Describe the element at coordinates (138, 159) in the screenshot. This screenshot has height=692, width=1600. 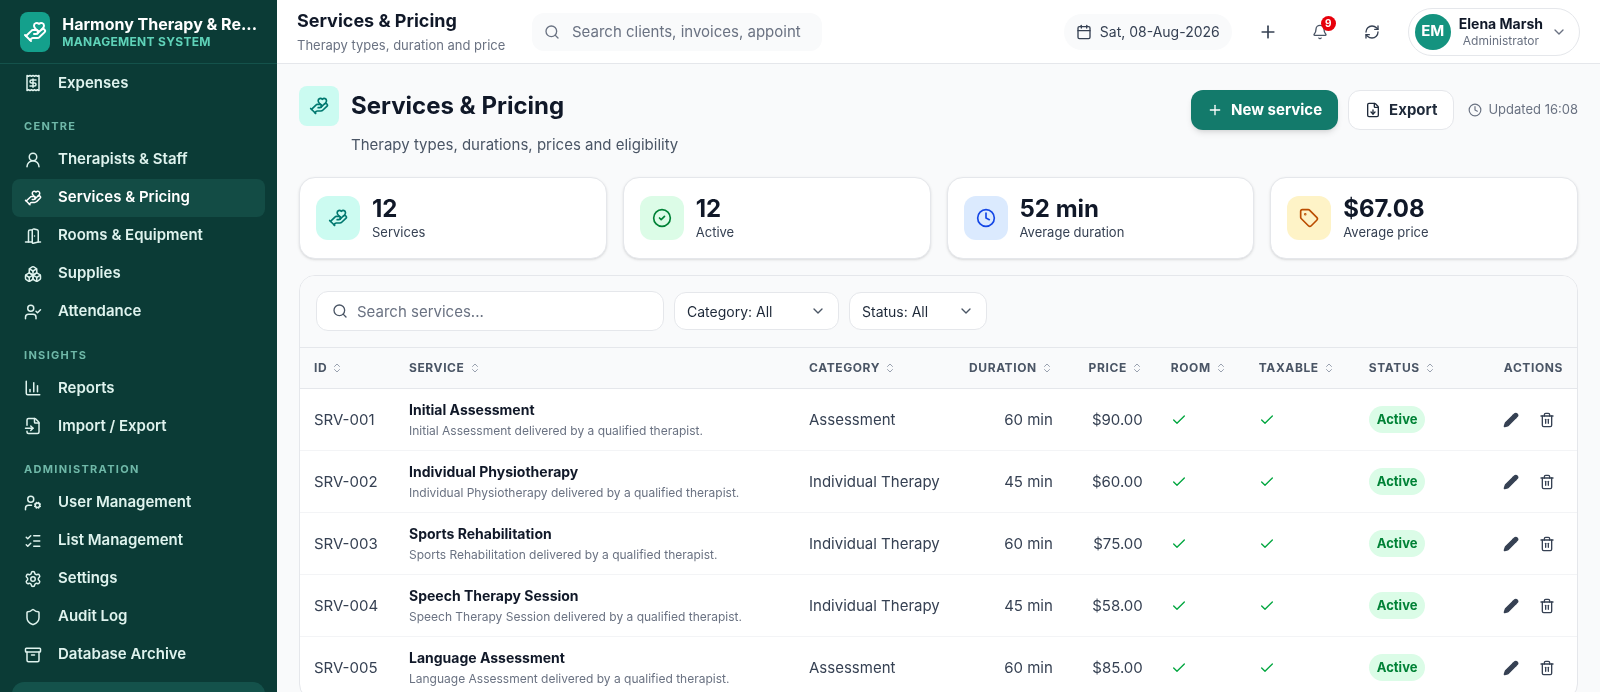
I see `sidebar-item: Therapists & Staff` at that location.